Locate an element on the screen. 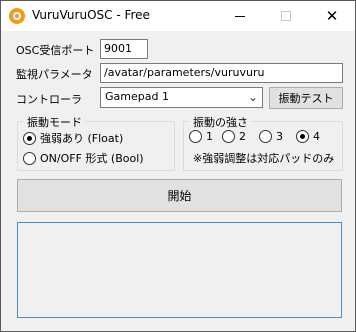  maximize-icon is located at coordinates (286, 16).